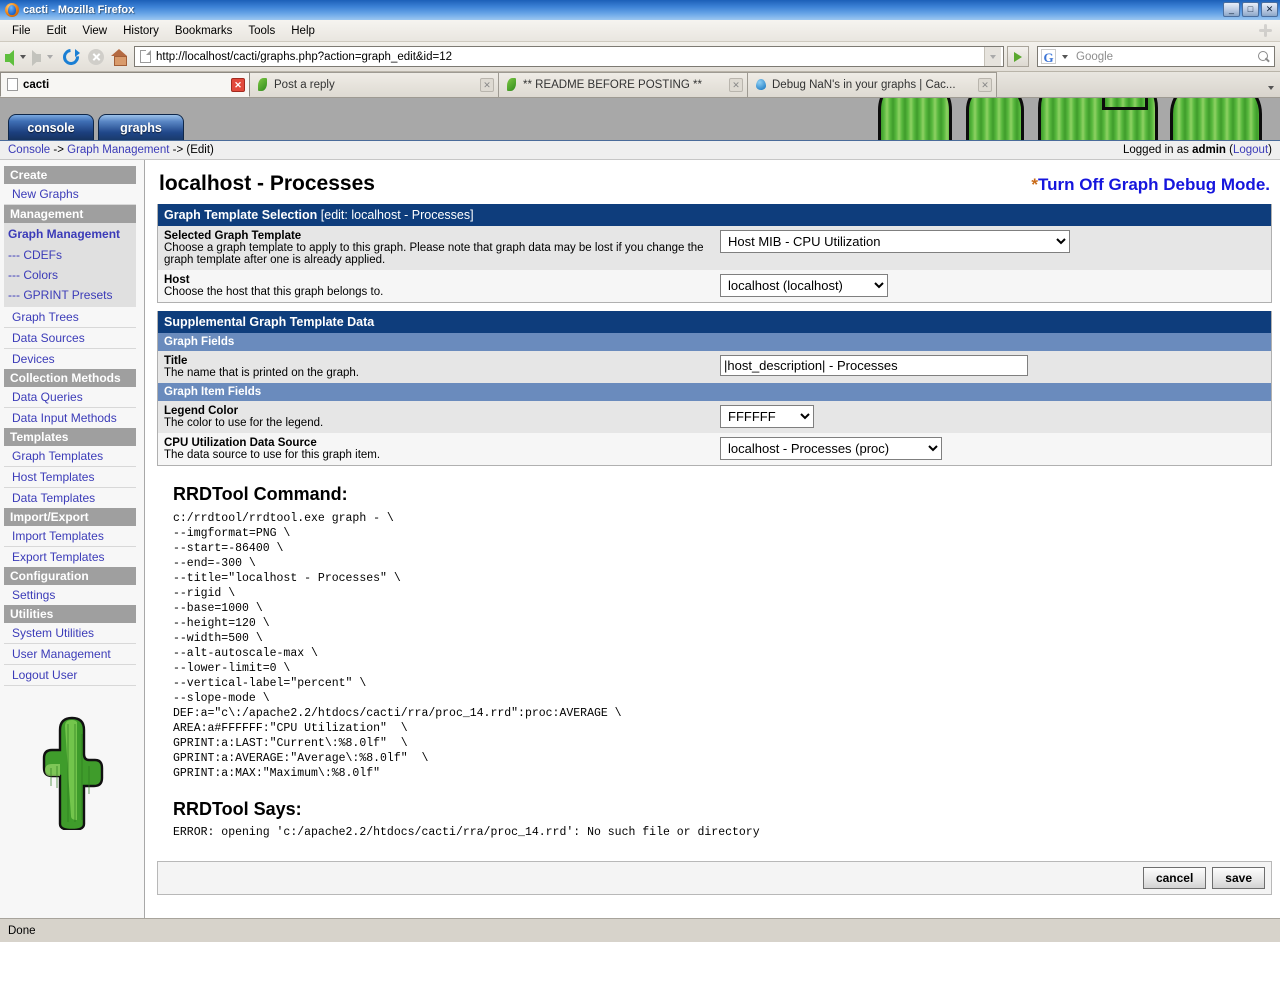 Image resolution: width=1280 pixels, height=998 pixels. I want to click on minimize-button: _, so click(1231, 9).